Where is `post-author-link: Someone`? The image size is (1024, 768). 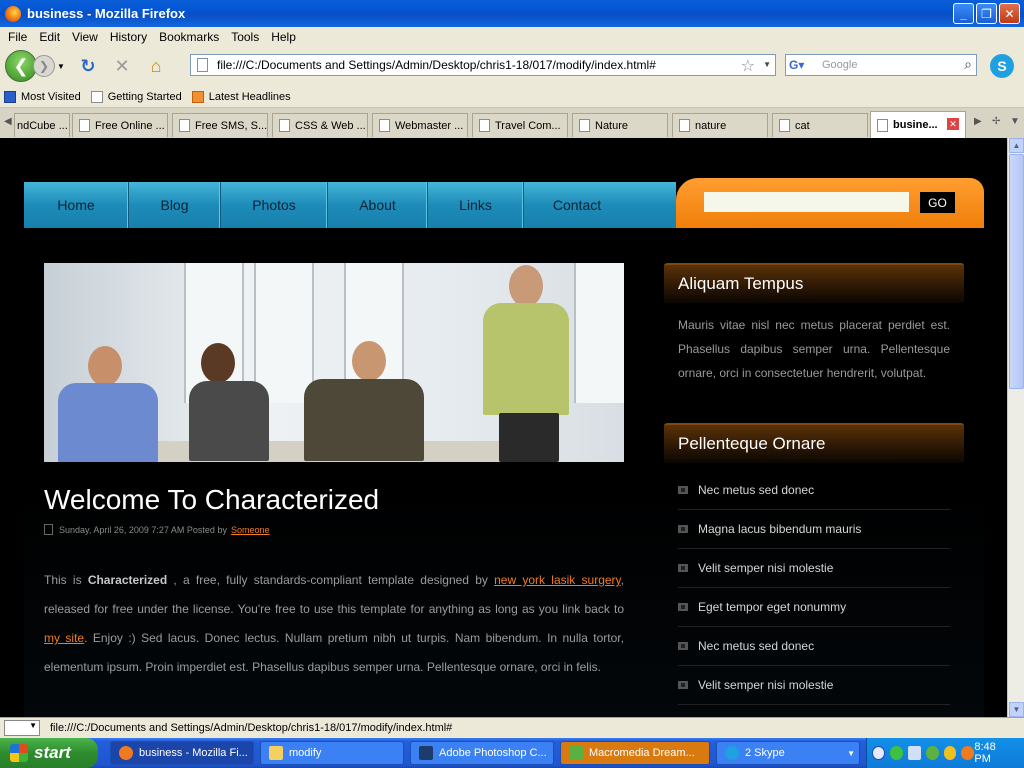 post-author-link: Someone is located at coordinates (250, 530).